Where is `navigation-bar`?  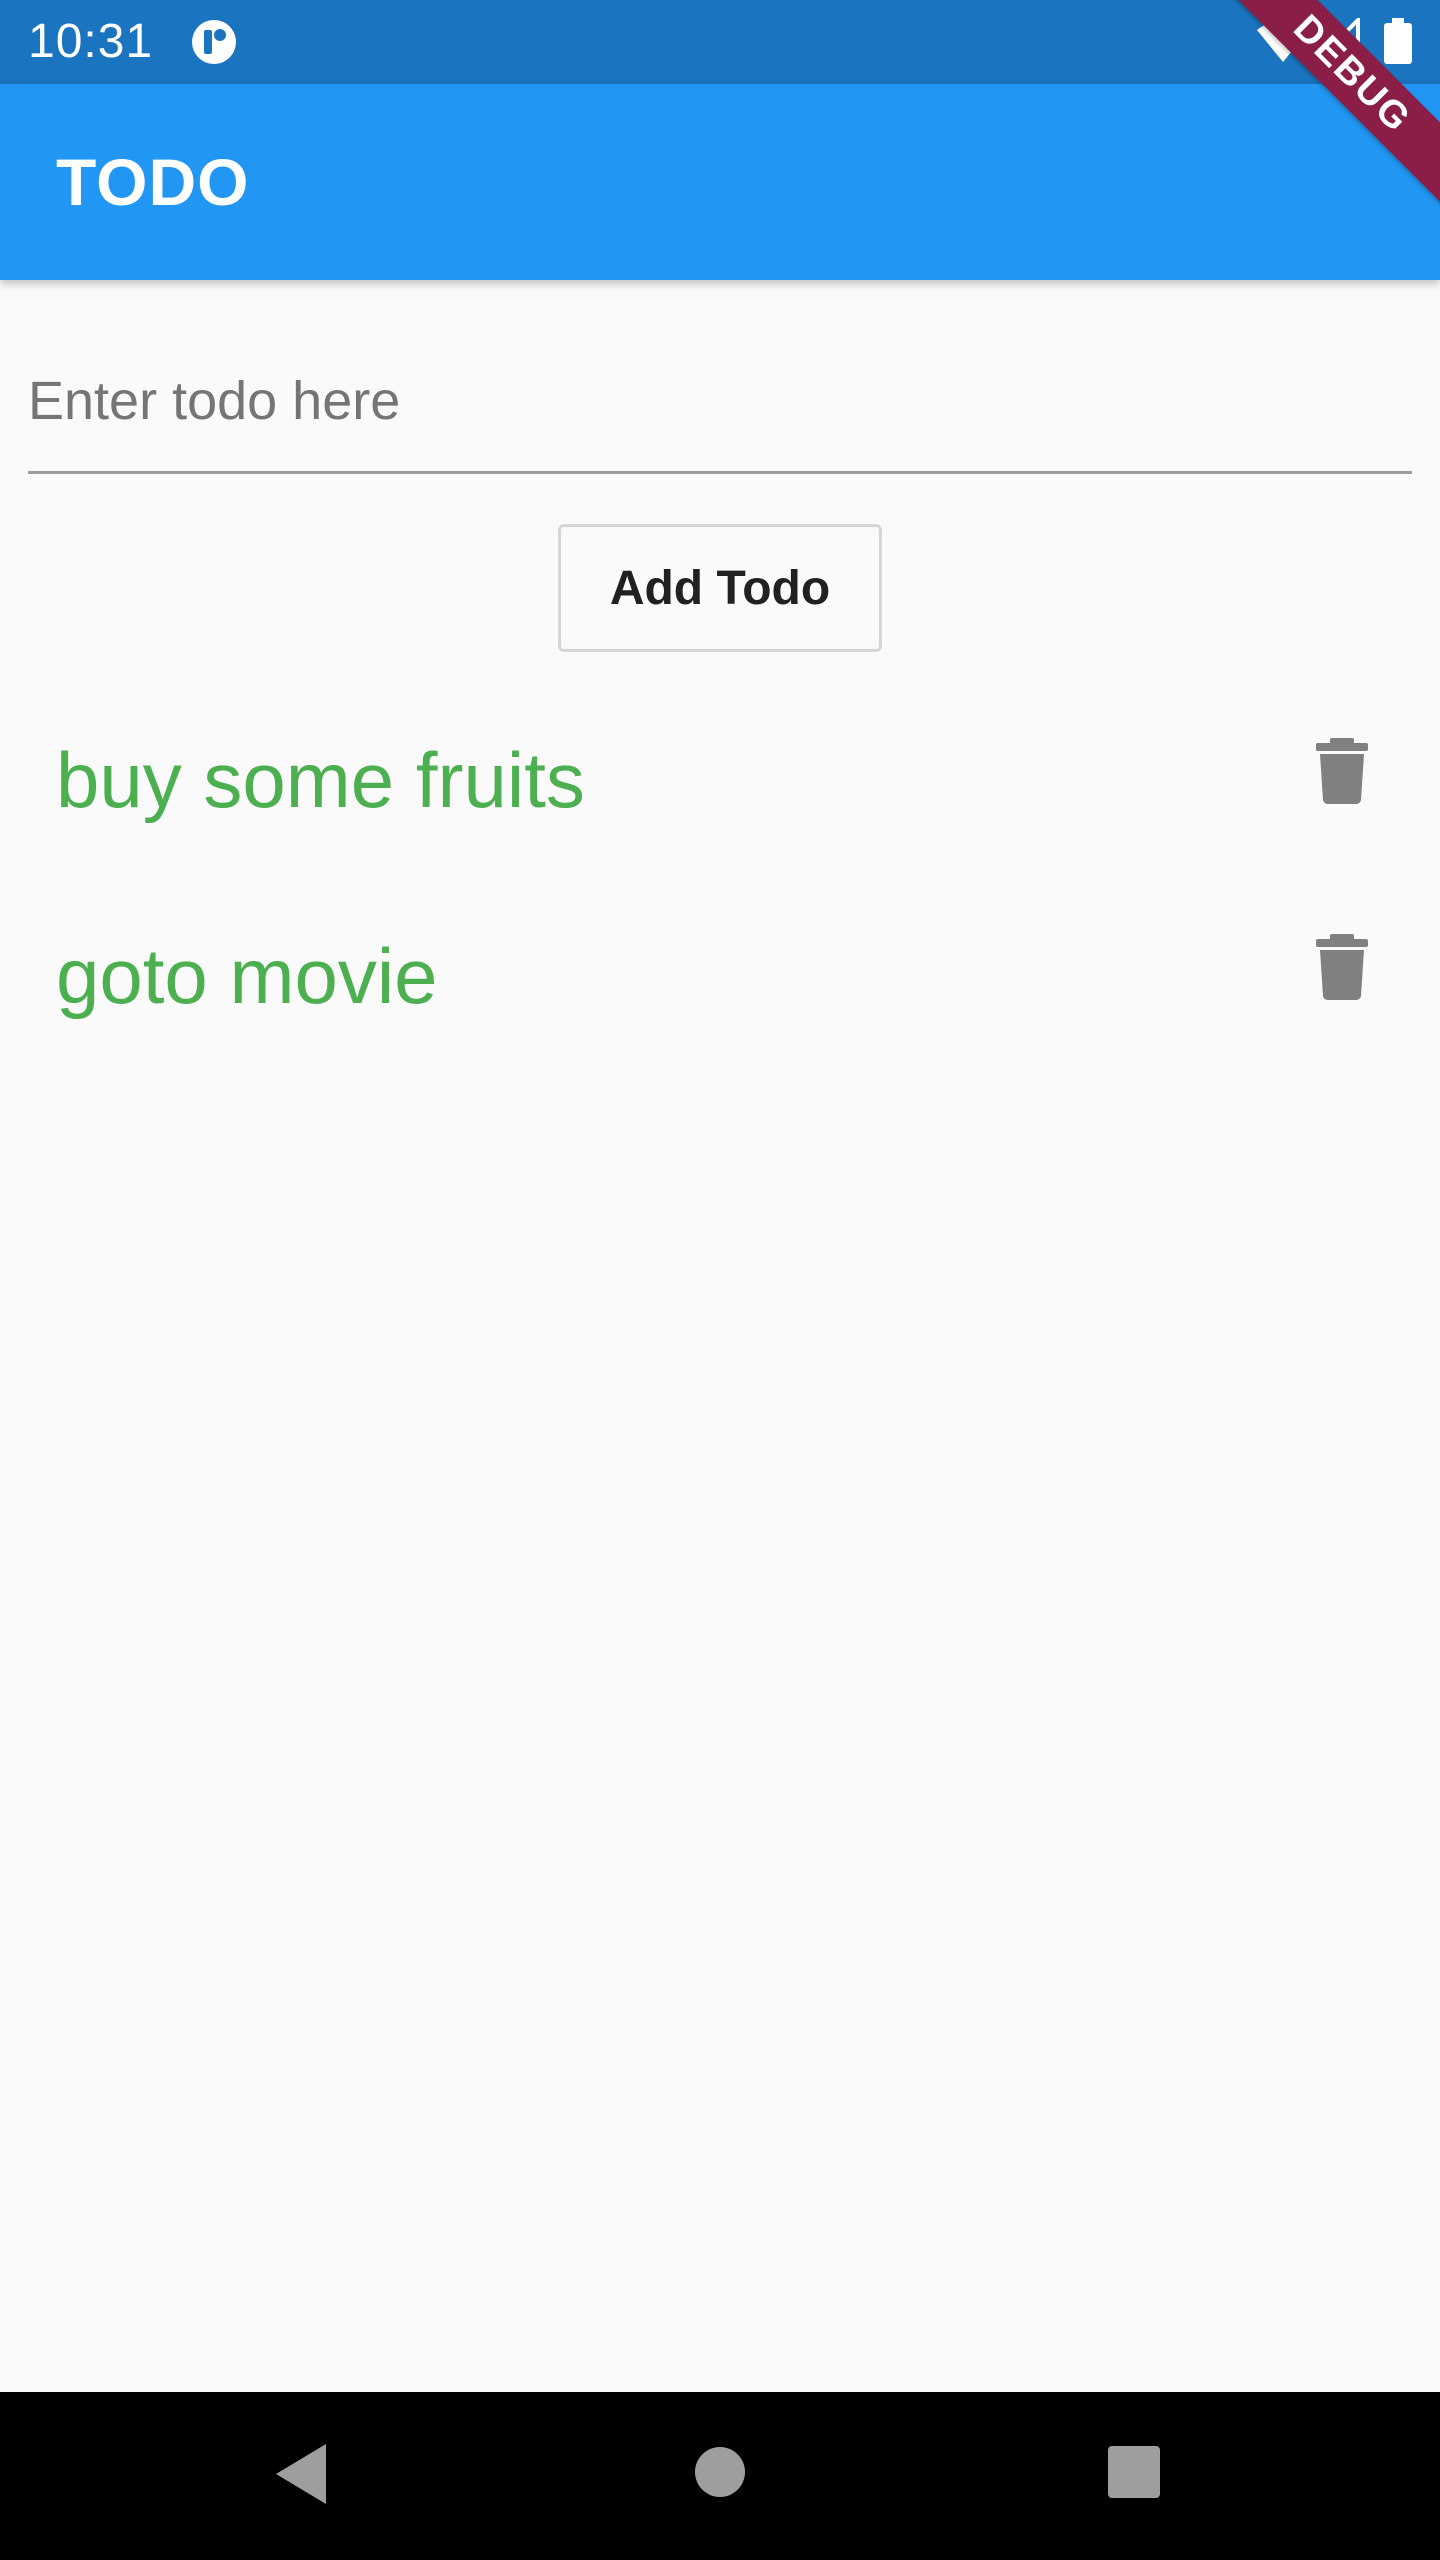 navigation-bar is located at coordinates (720, 2476).